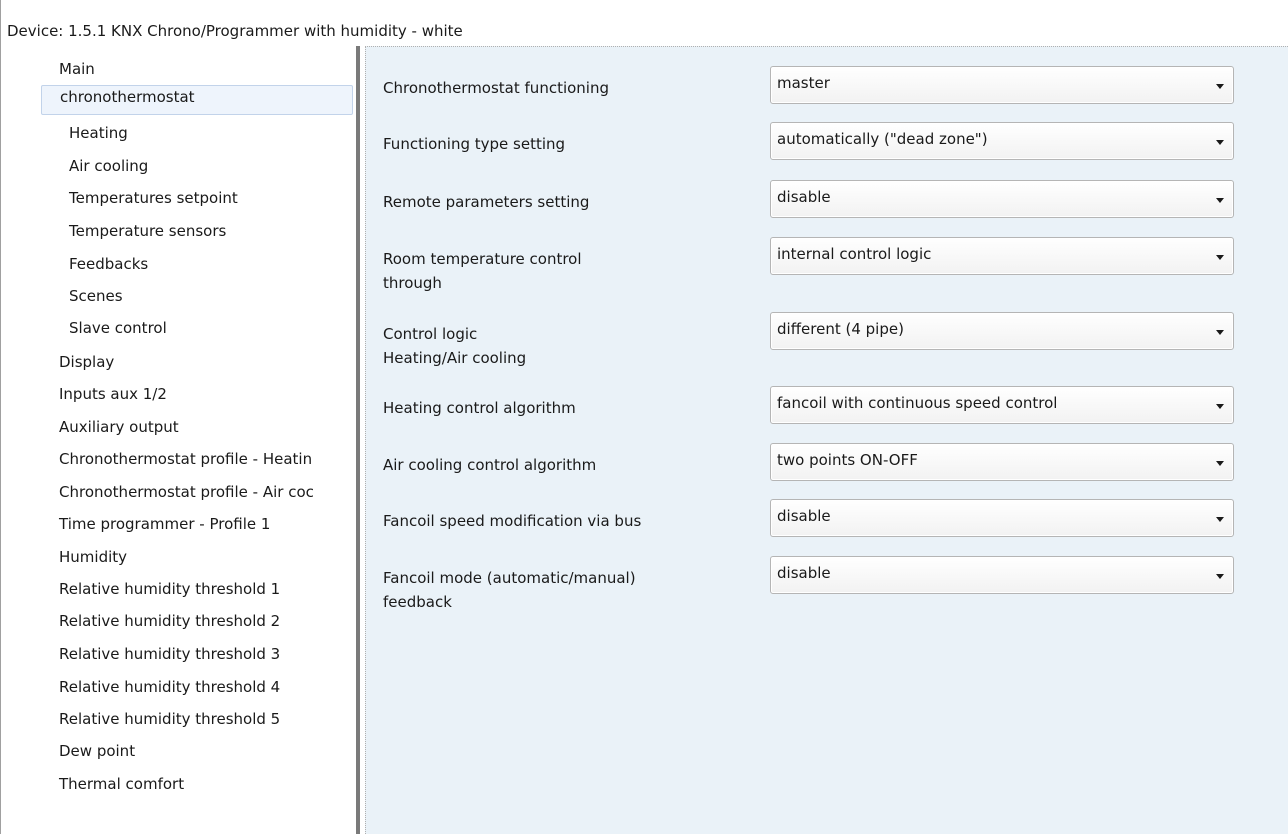 This screenshot has height=834, width=1288. I want to click on sidebar-item-inputs-aux: Inputs aux 1/2, so click(113, 398).